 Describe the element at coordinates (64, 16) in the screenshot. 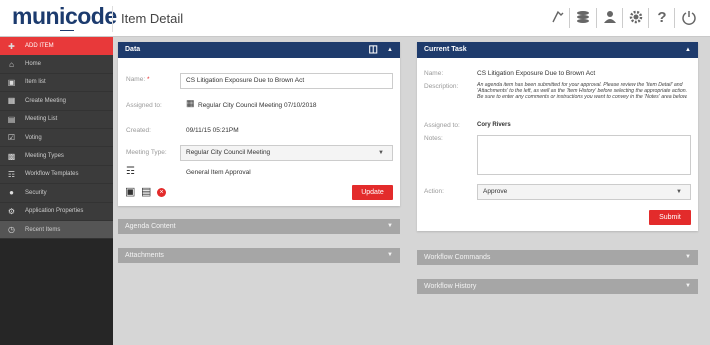

I see `municode-logo: municode` at that location.